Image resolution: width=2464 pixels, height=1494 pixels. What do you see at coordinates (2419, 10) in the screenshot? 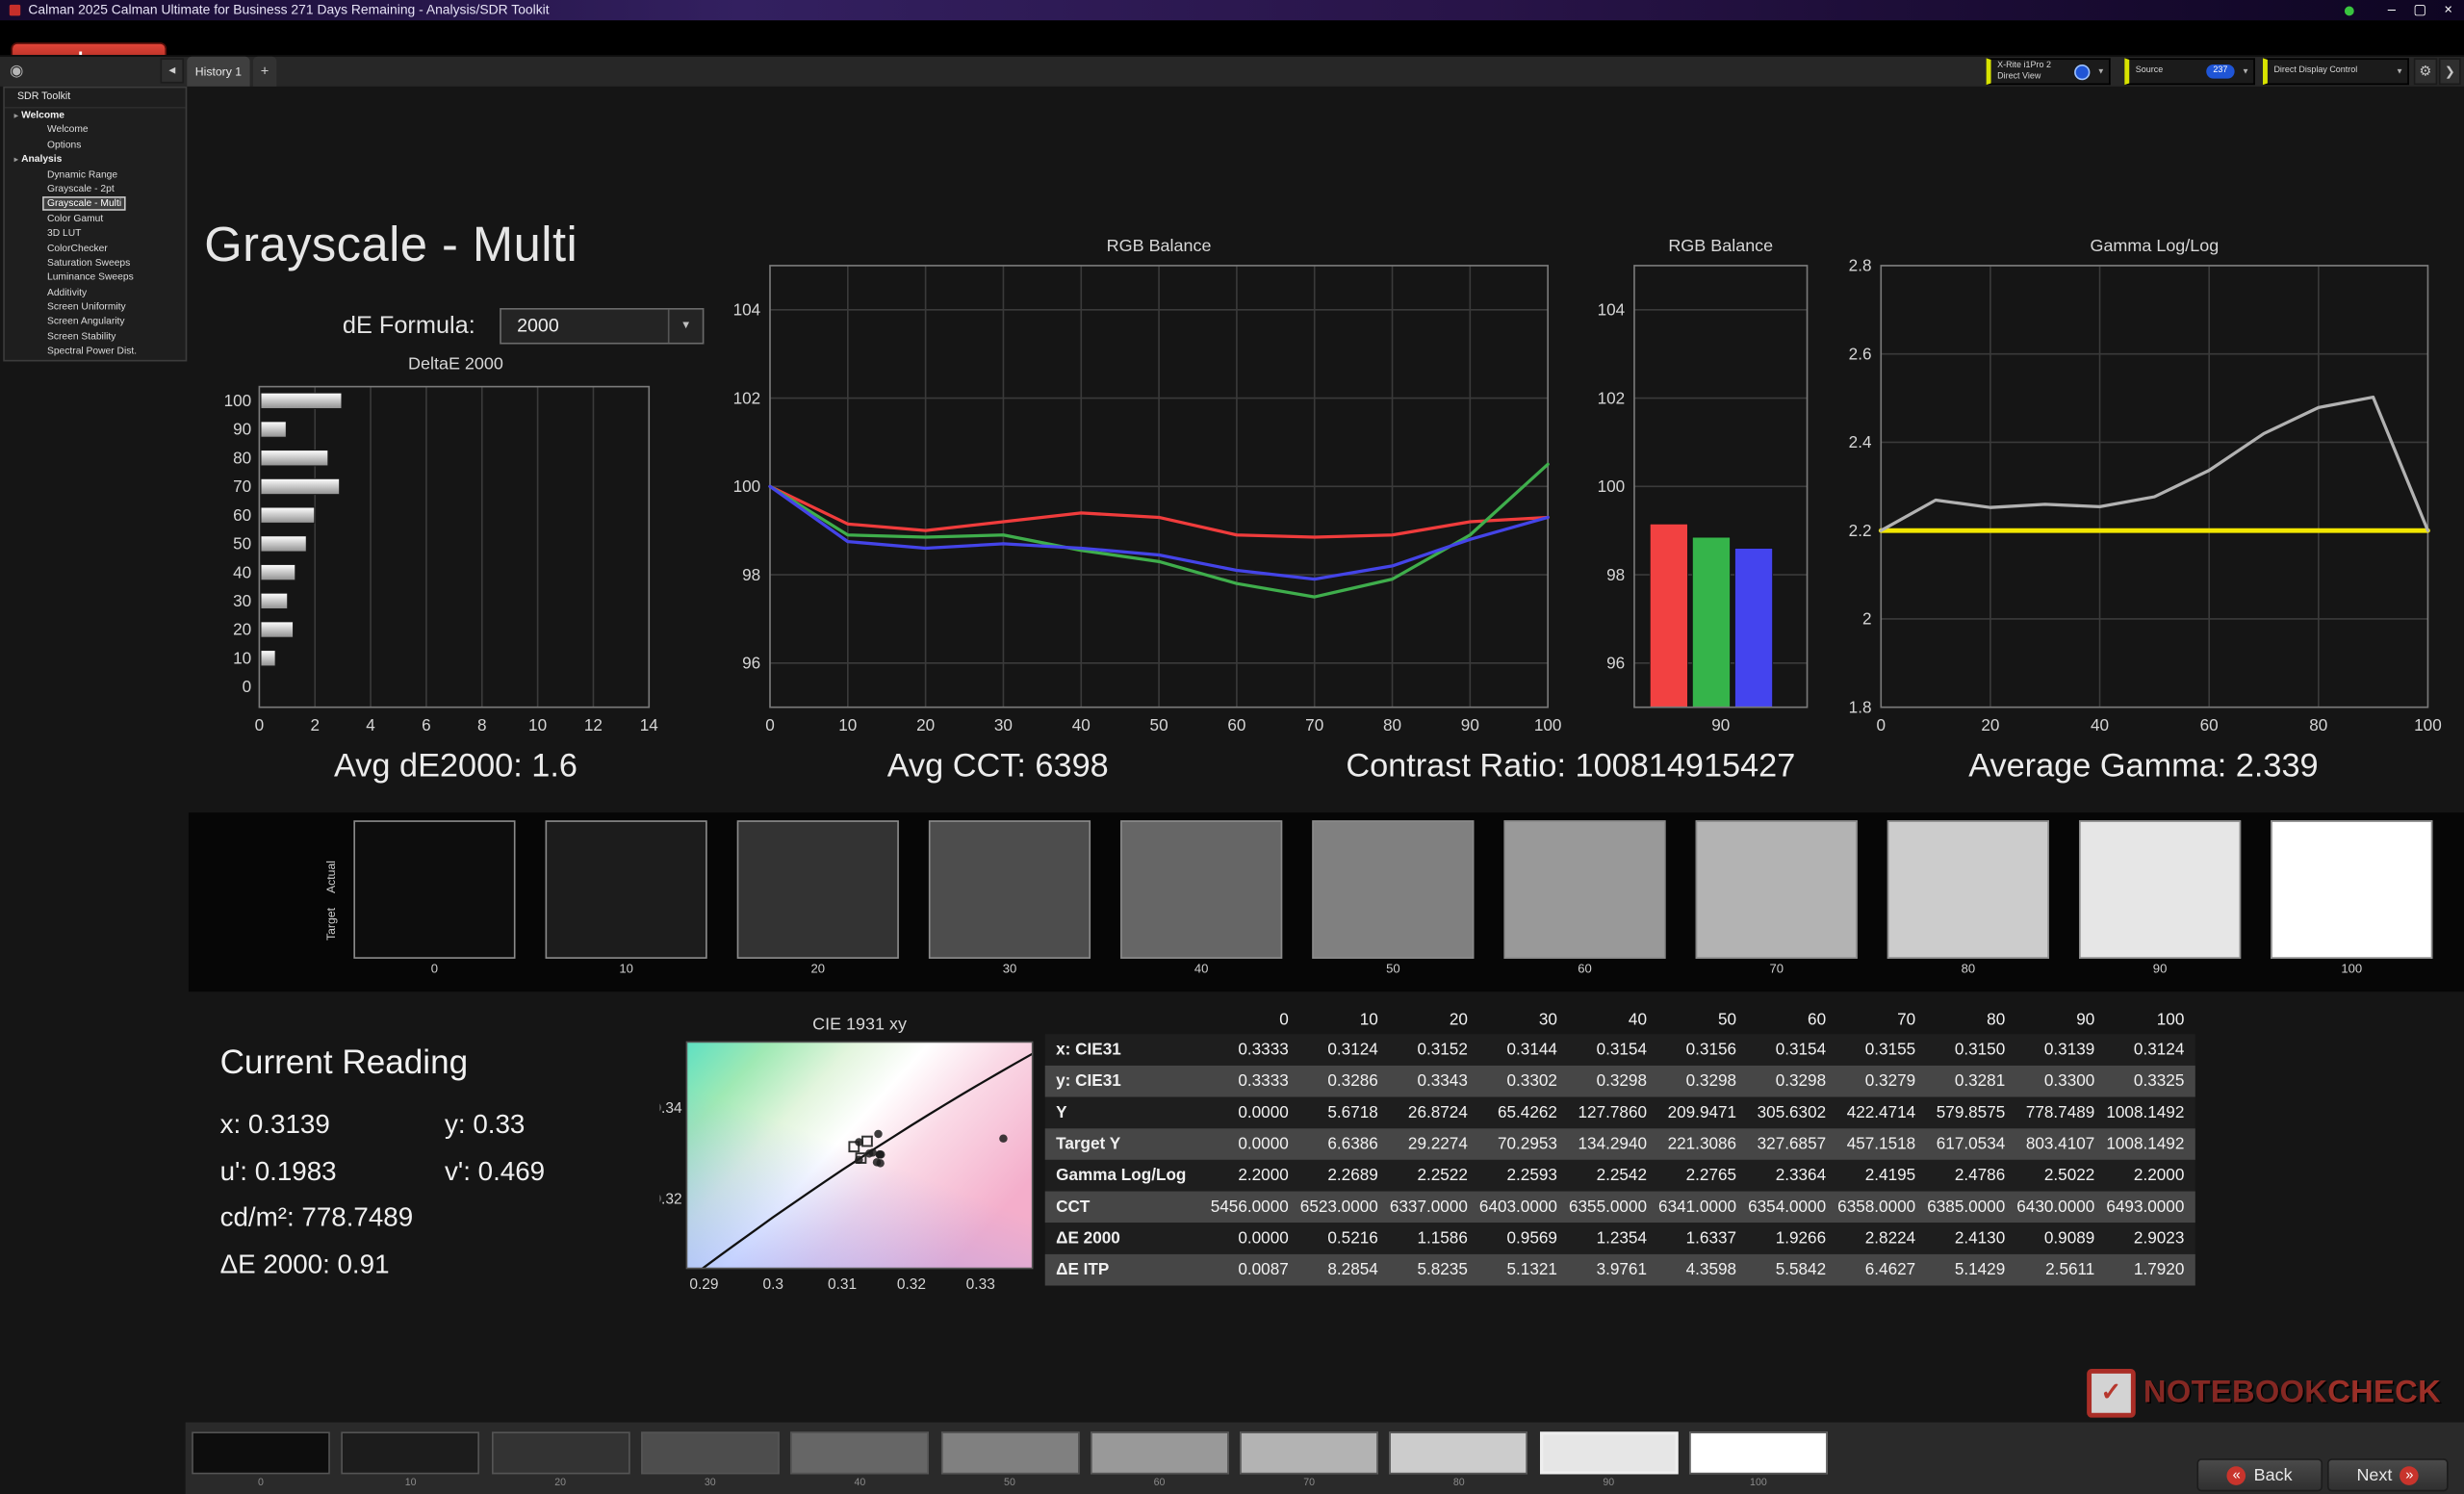
I see `maximize-icon: ▢` at bounding box center [2419, 10].